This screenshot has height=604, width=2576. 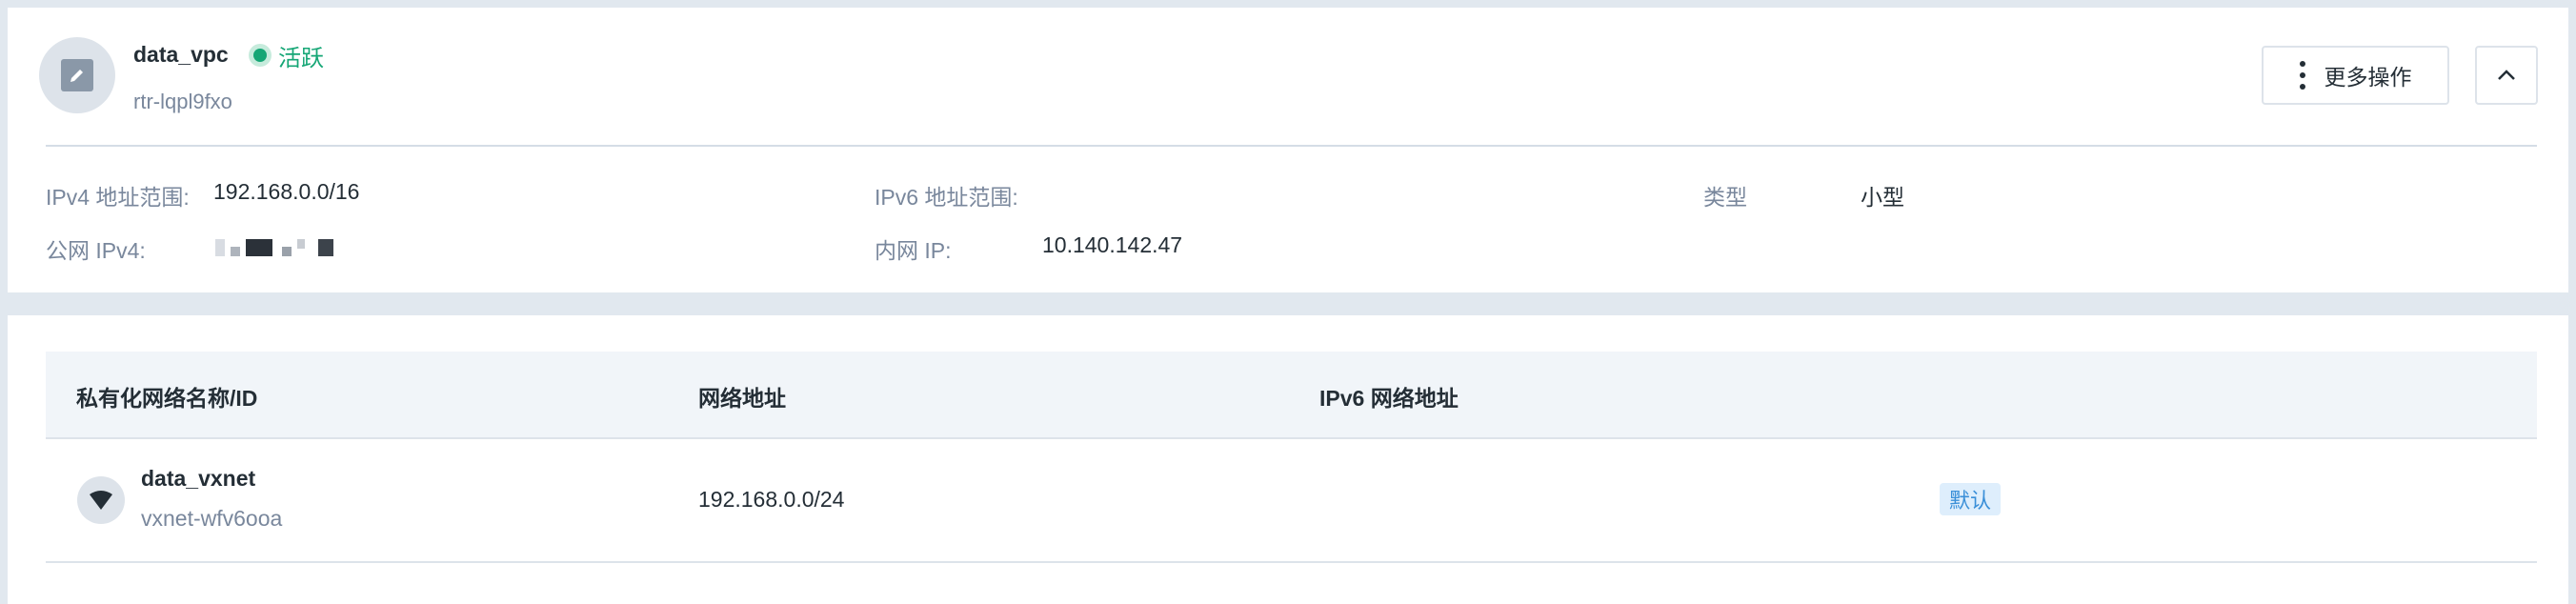 What do you see at coordinates (913, 250) in the screenshot?
I see `private-ip-label: 内网 IP:` at bounding box center [913, 250].